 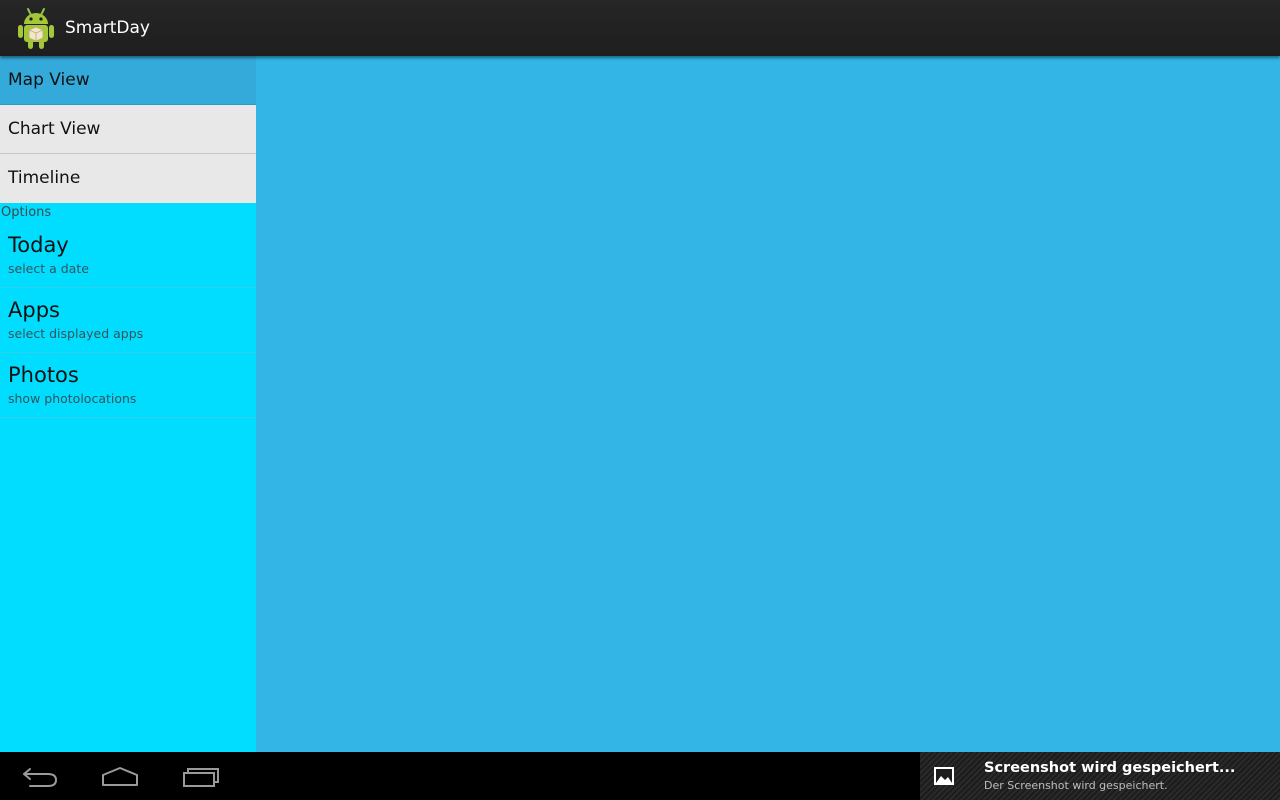 I want to click on action-bar: SmartDay, so click(x=640, y=28).